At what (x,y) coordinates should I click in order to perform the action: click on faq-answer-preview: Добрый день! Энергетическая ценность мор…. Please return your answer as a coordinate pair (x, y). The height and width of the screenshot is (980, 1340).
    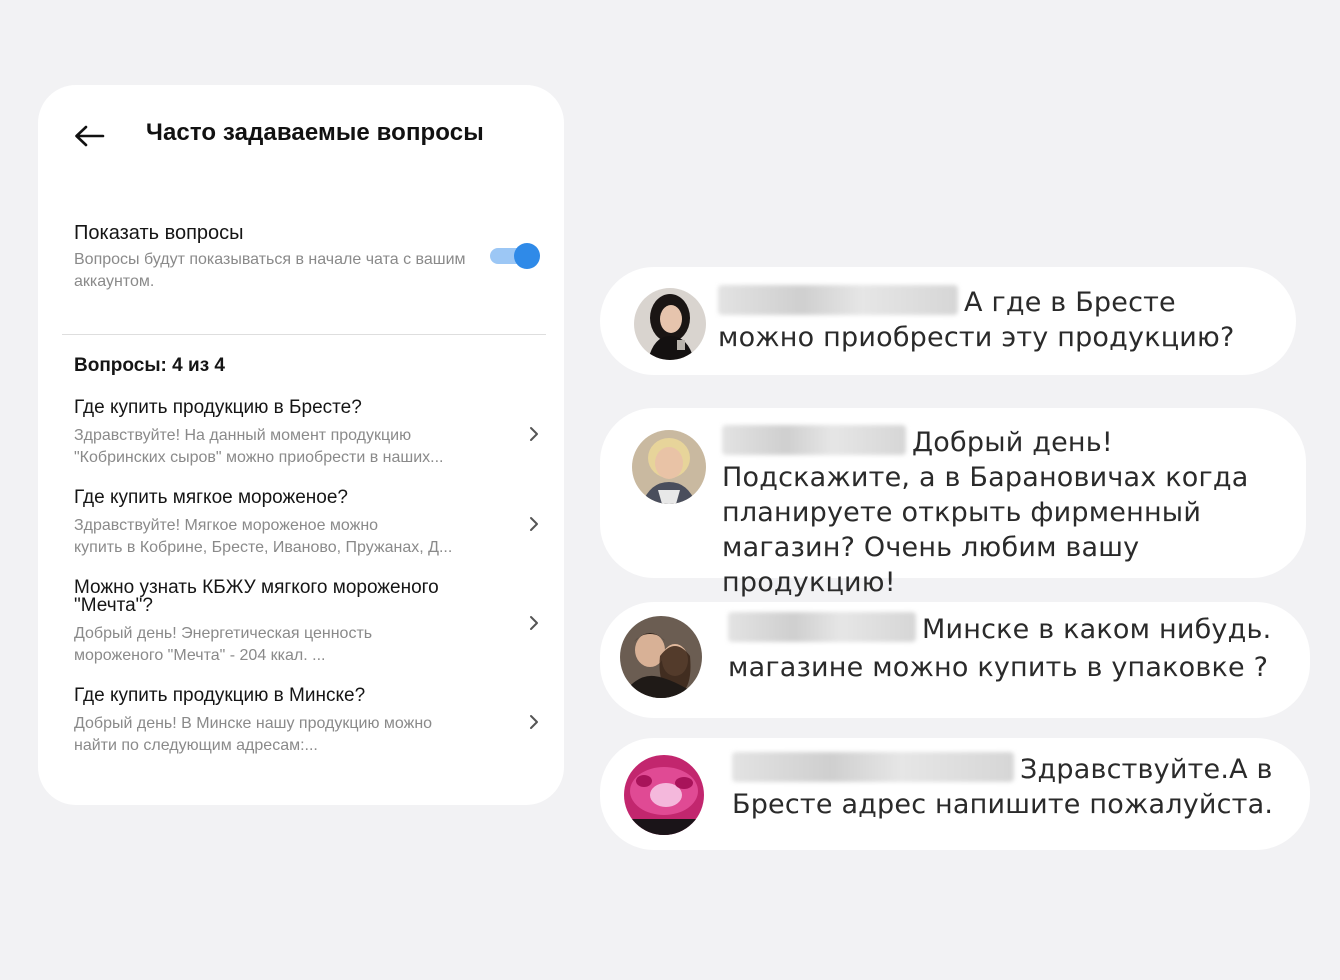
    Looking at the image, I should click on (290, 645).